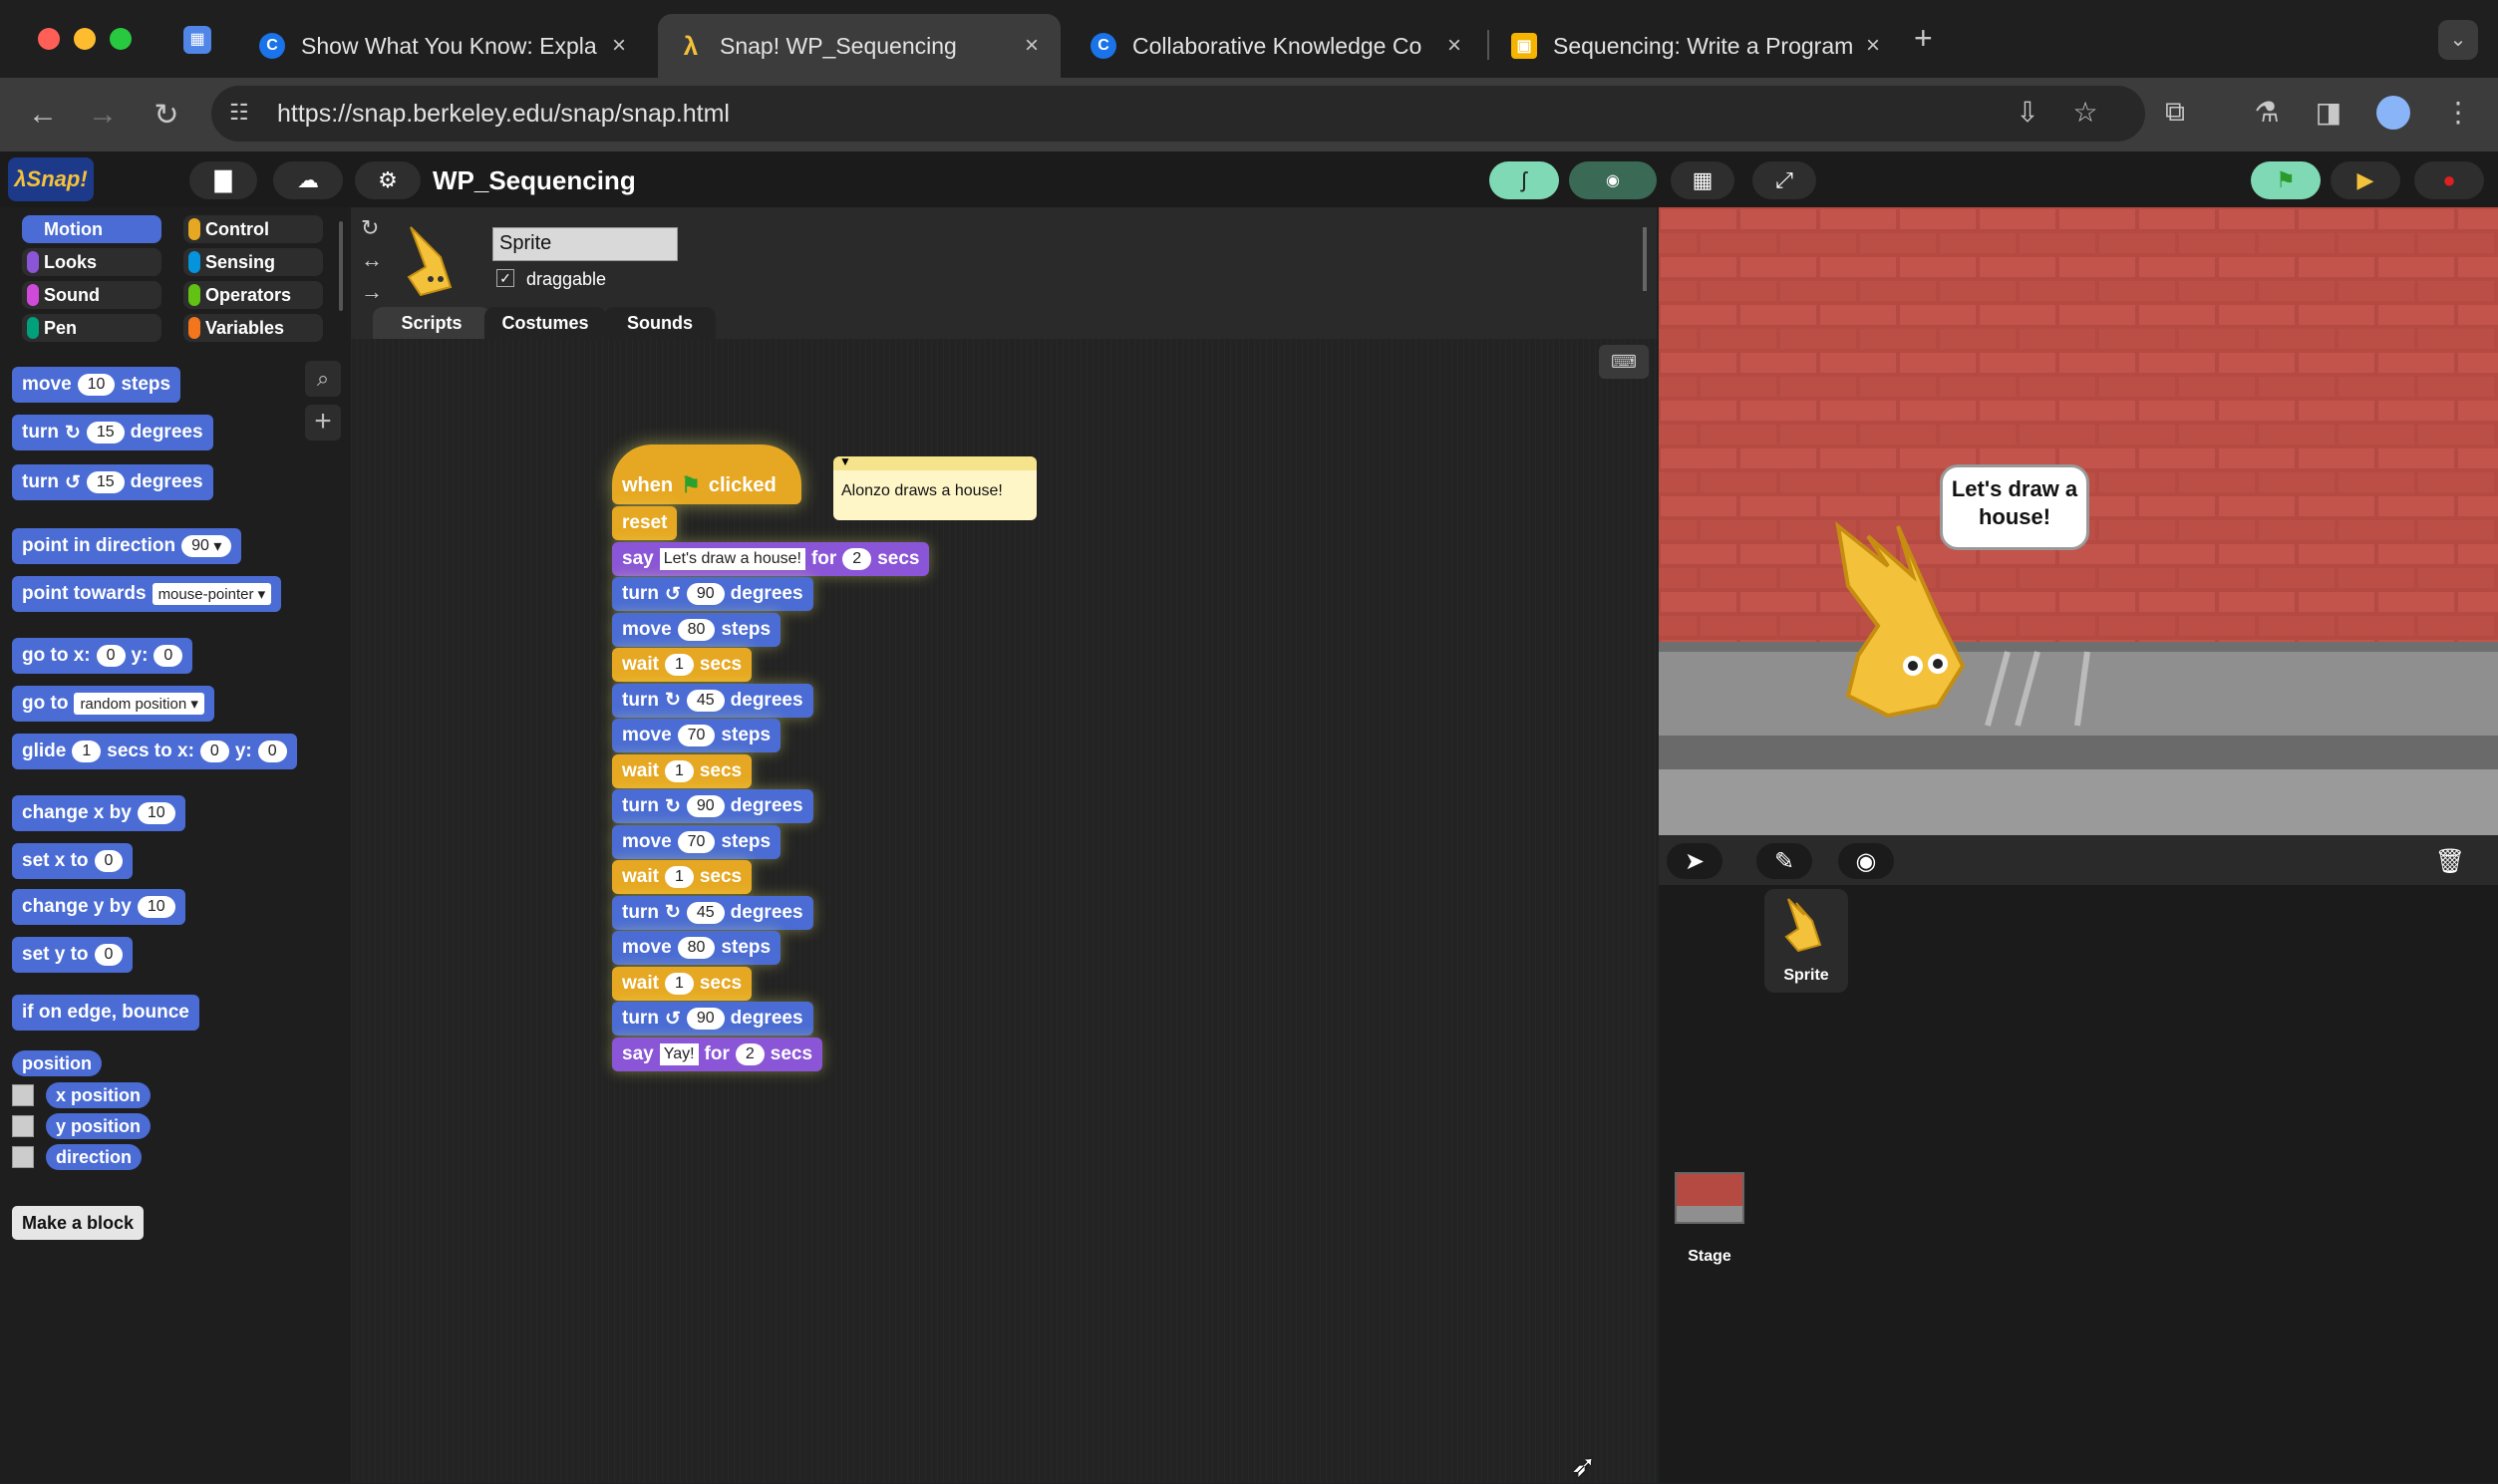 This screenshot has height=1484, width=2498. I want to click on sprite-name-field: Sprite, so click(585, 244).